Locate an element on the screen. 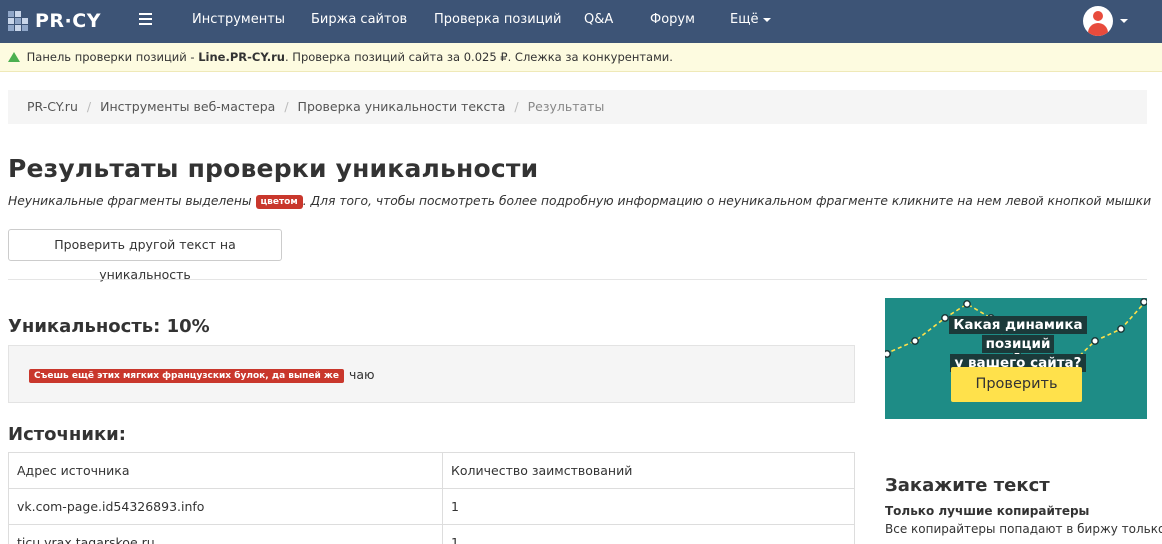 This screenshot has height=544, width=1162. promo-lead: Панель проверки позиций - is located at coordinates (111, 57).